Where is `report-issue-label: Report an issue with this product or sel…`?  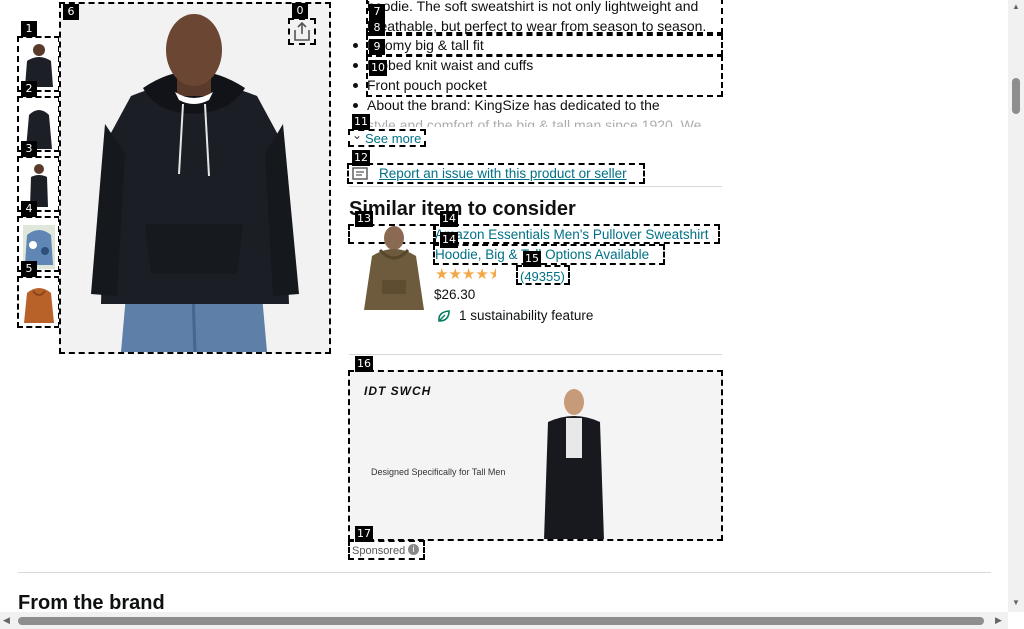 report-issue-label: Report an issue with this product or sel… is located at coordinates (503, 173).